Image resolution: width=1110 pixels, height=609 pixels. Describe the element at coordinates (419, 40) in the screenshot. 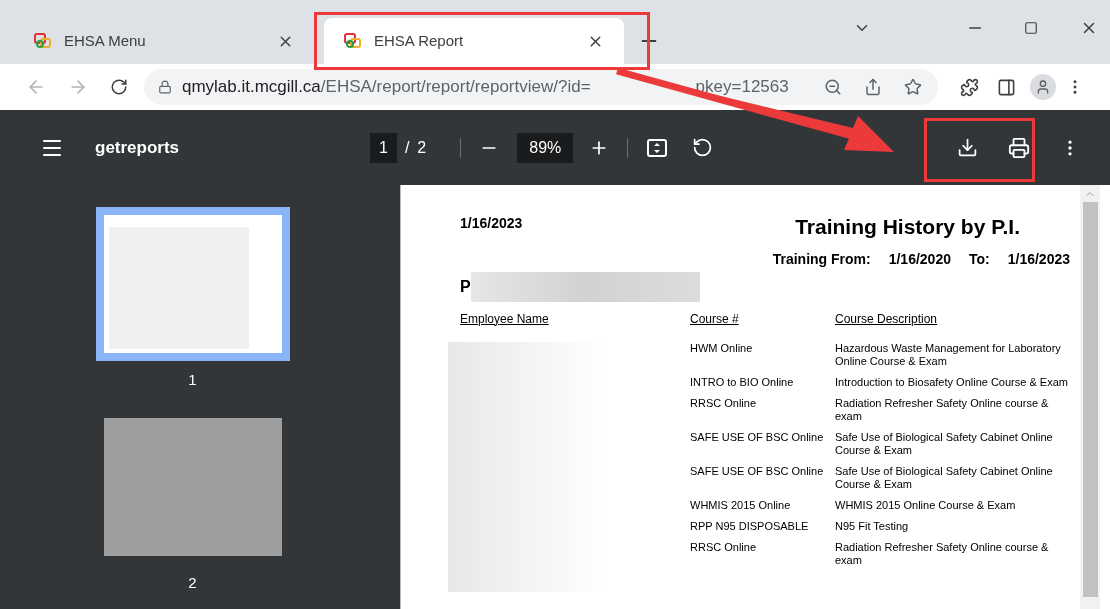

I see `tab-title: EHSA Report` at that location.